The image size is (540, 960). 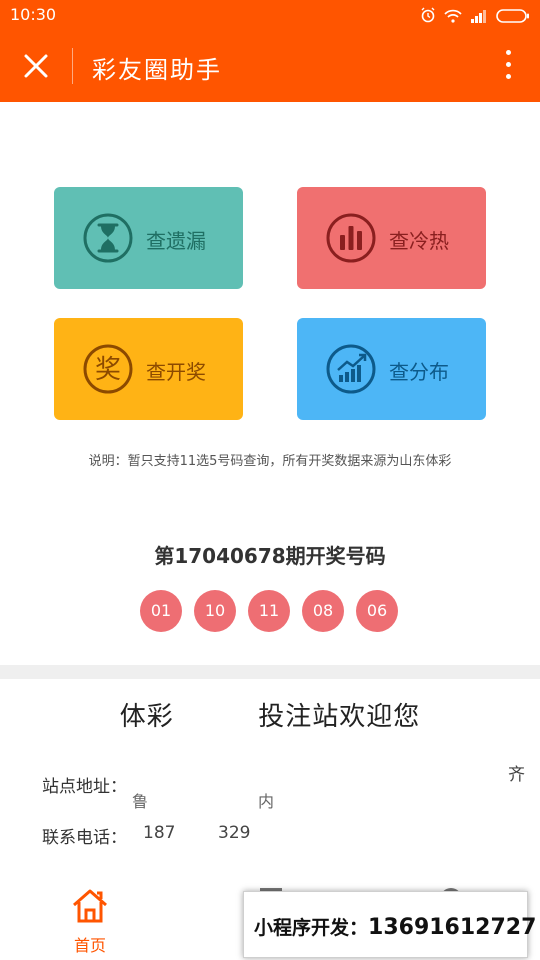 What do you see at coordinates (84, 838) in the screenshot?
I see `phone-label: 联系电话：` at bounding box center [84, 838].